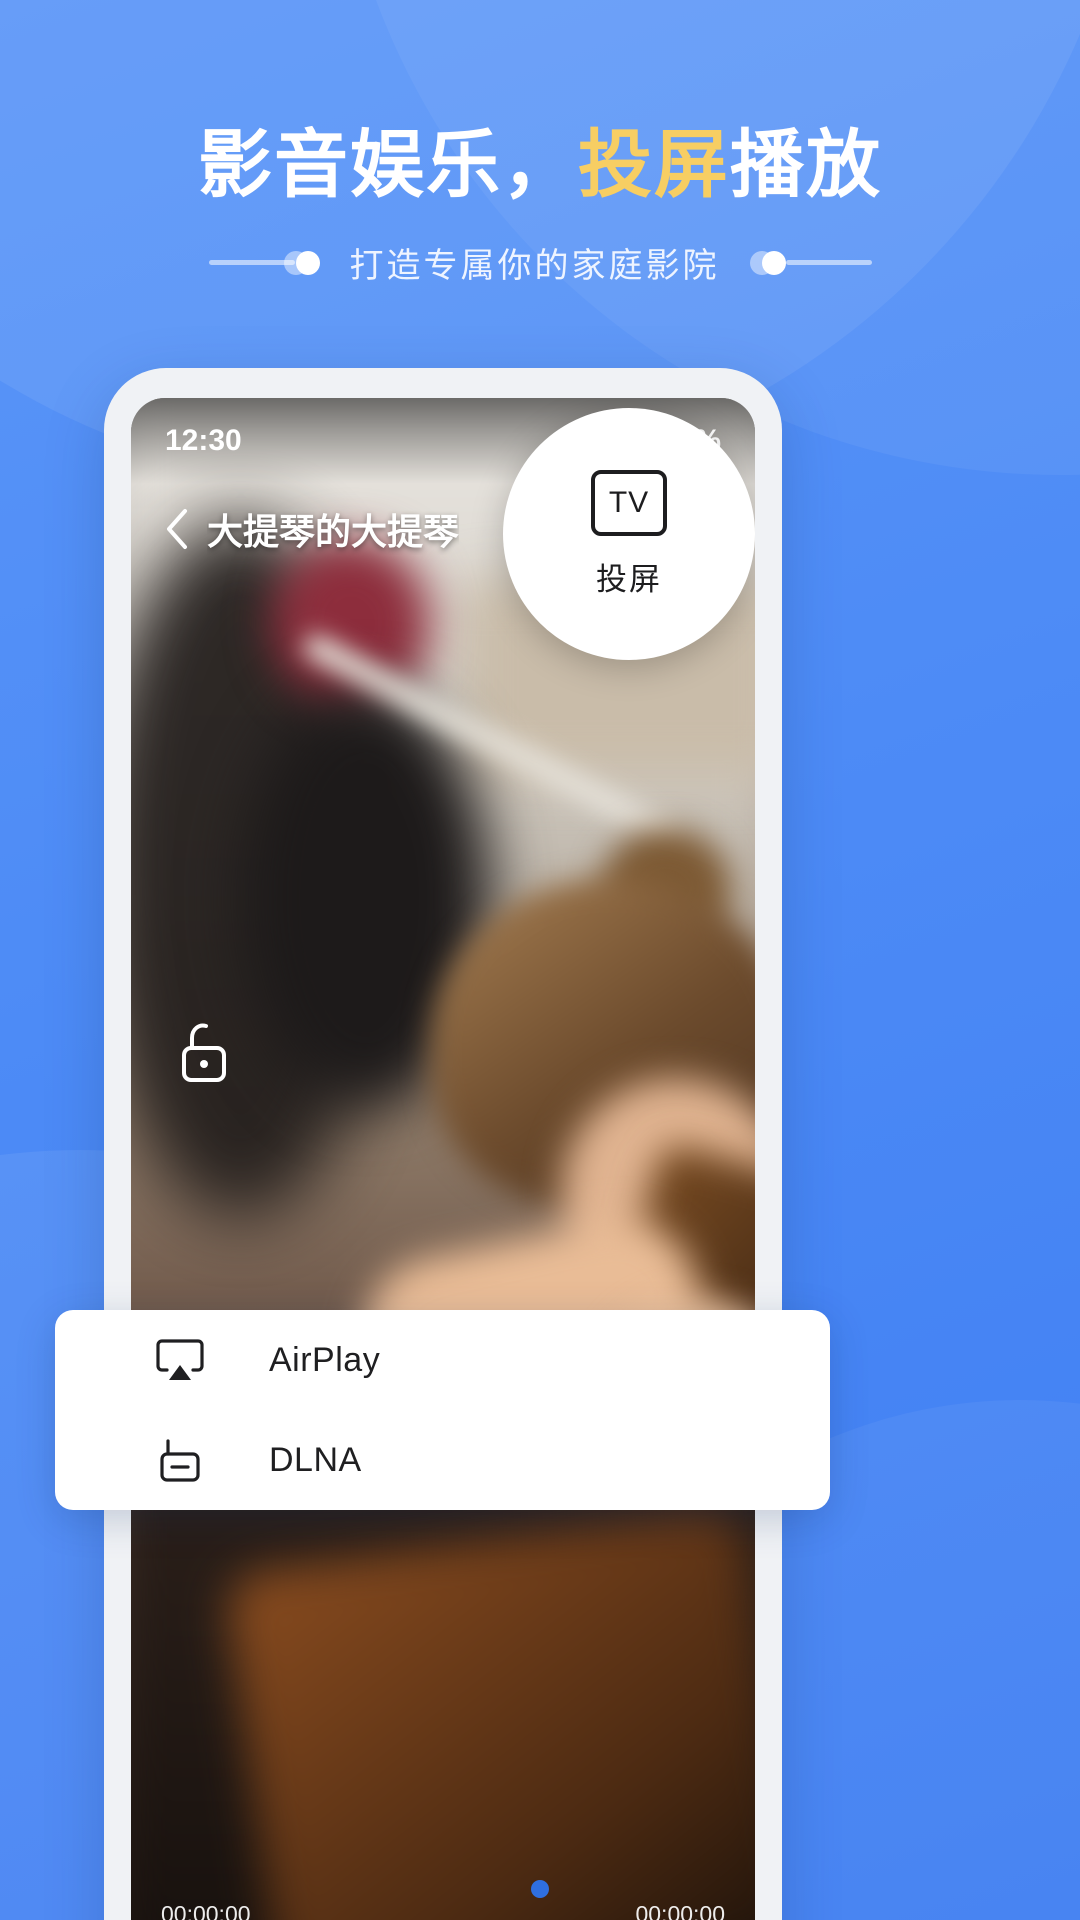 The height and width of the screenshot is (1920, 1080). Describe the element at coordinates (307, 262) in the screenshot. I see `deco-dot-left` at that location.